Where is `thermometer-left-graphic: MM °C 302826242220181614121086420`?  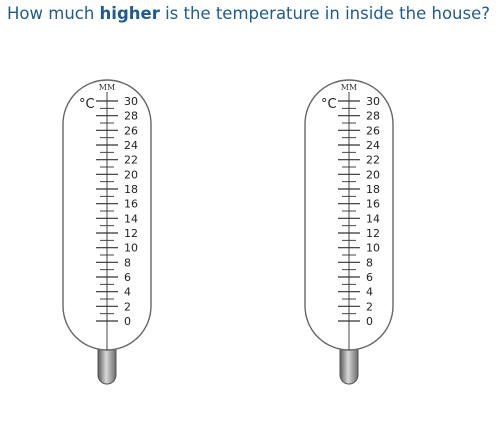 thermometer-left-graphic: MM °C 302826242220181614121086420 is located at coordinates (107, 232).